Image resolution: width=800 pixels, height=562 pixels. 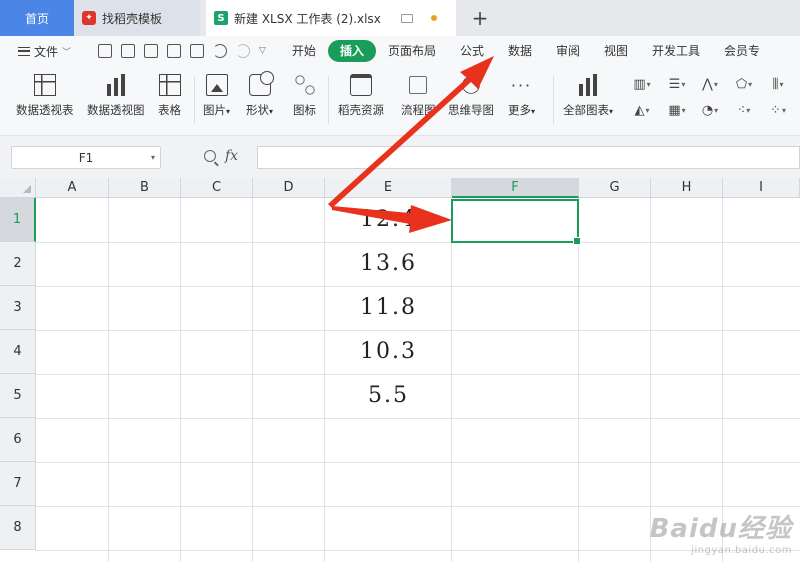 I want to click on redo-icon, so click(x=243, y=51).